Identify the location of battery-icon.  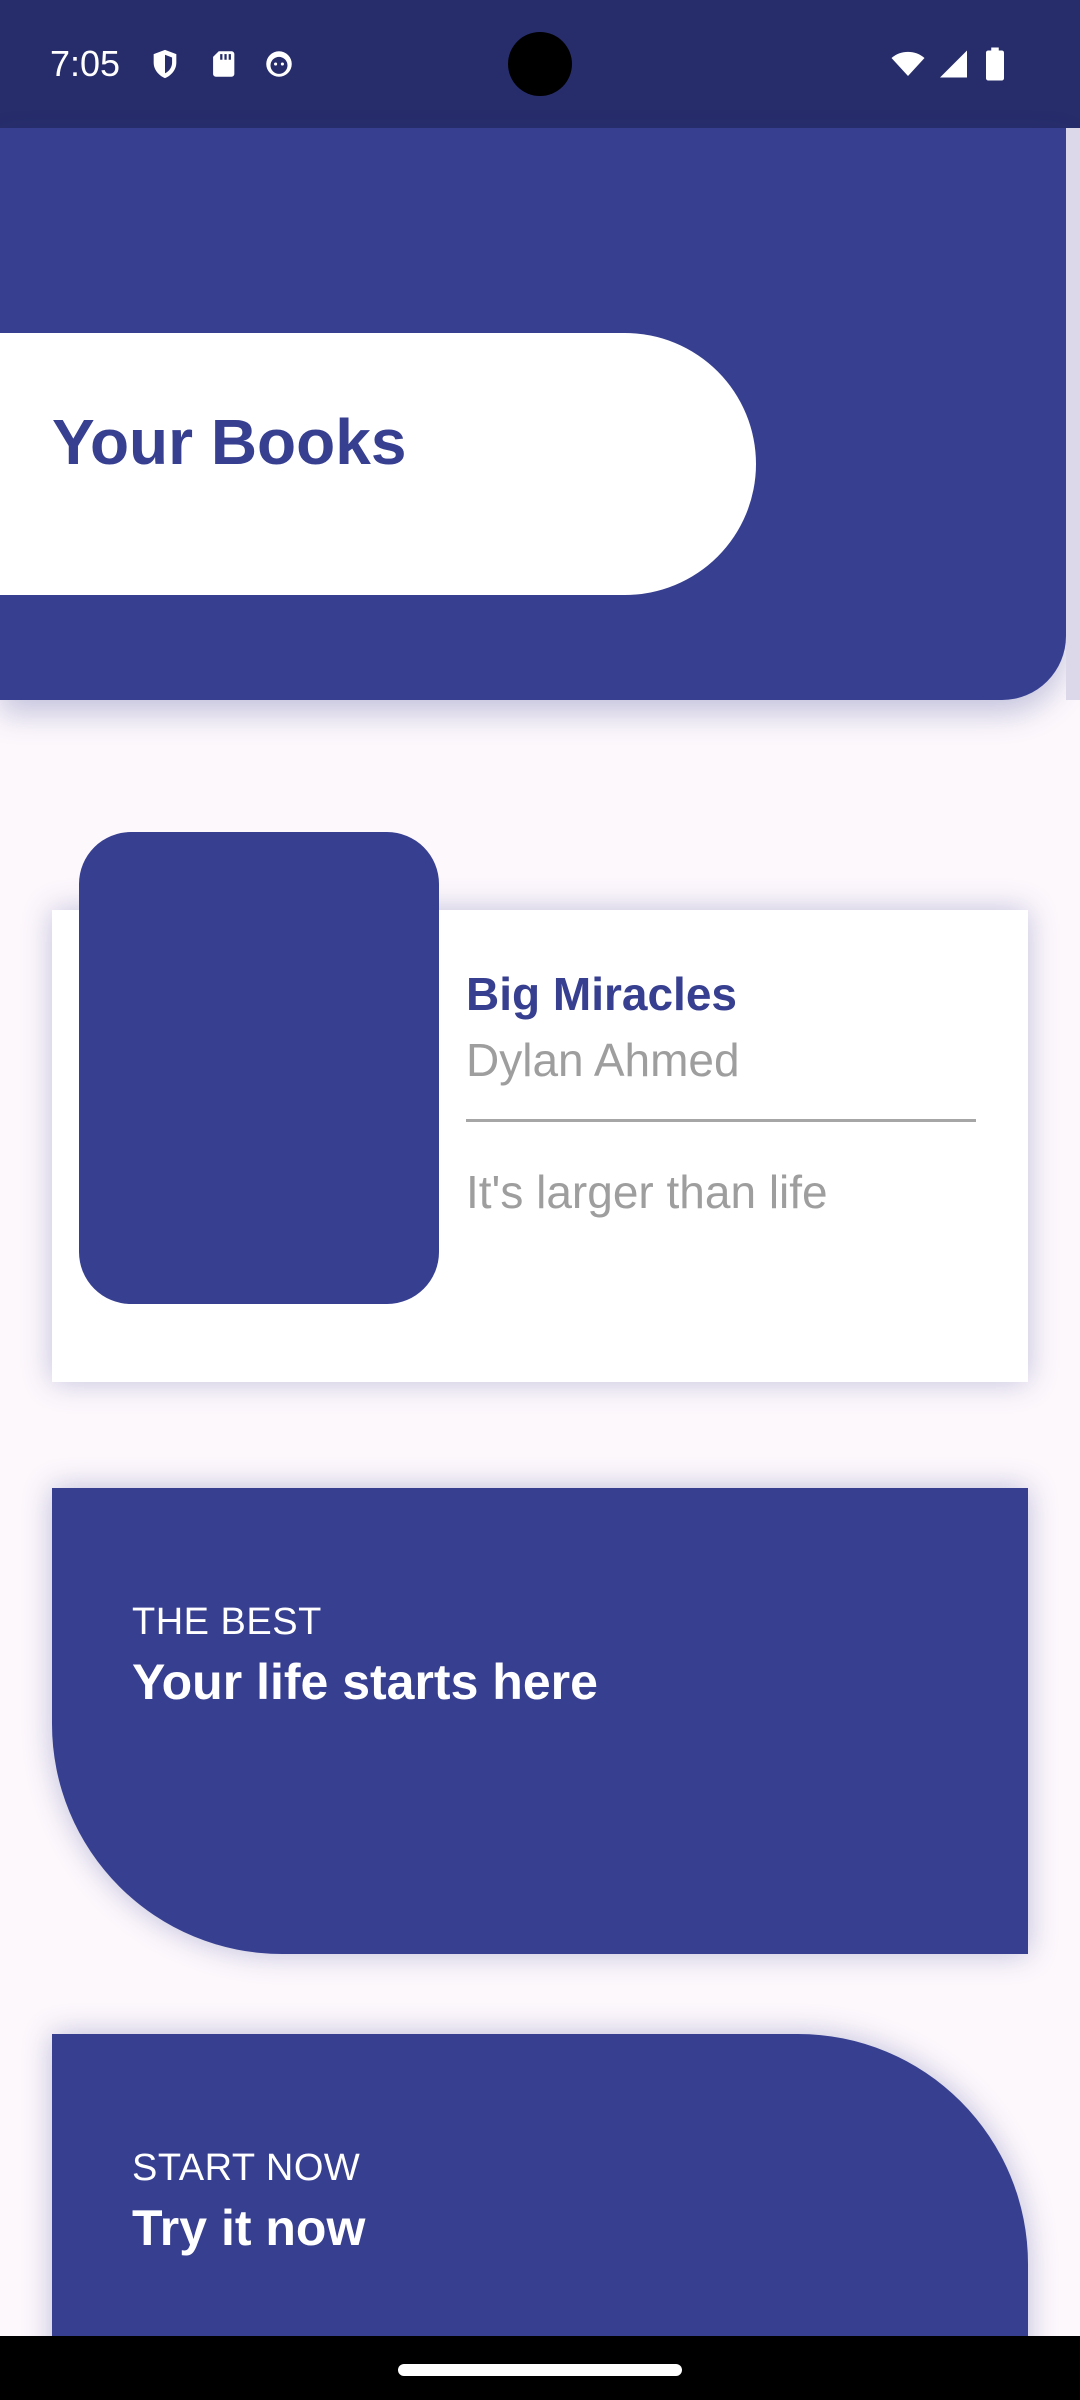
(995, 64).